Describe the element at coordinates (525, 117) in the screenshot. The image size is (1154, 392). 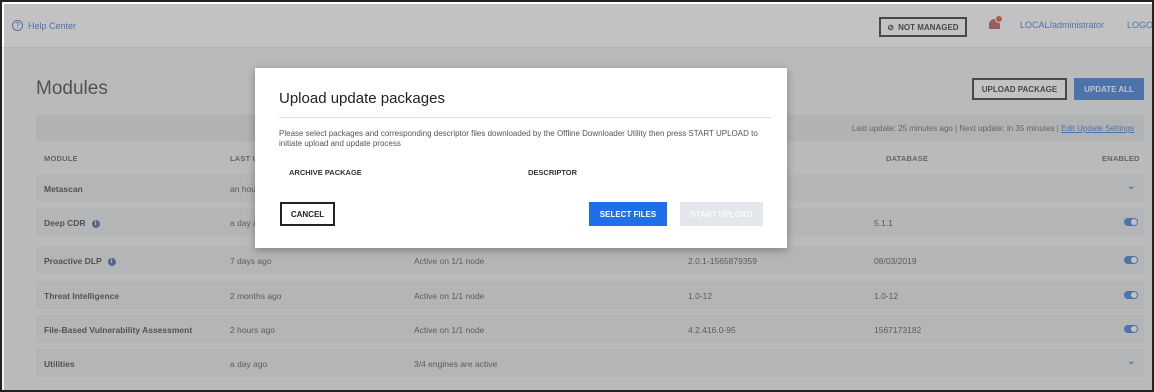
I see `dialog-divider` at that location.